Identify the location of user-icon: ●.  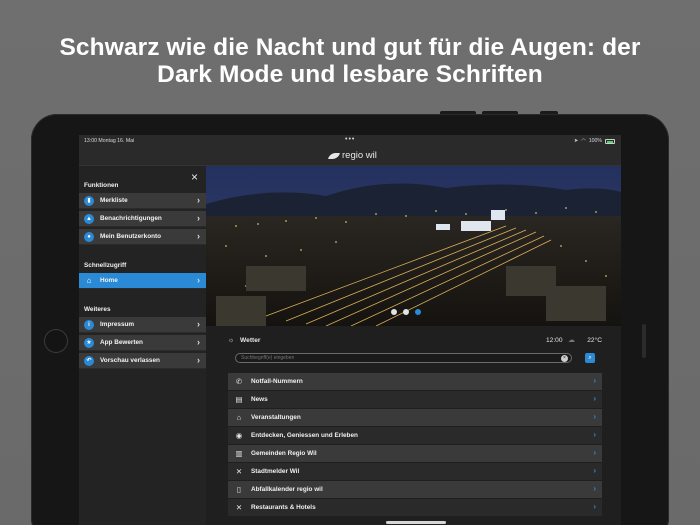
(89, 236).